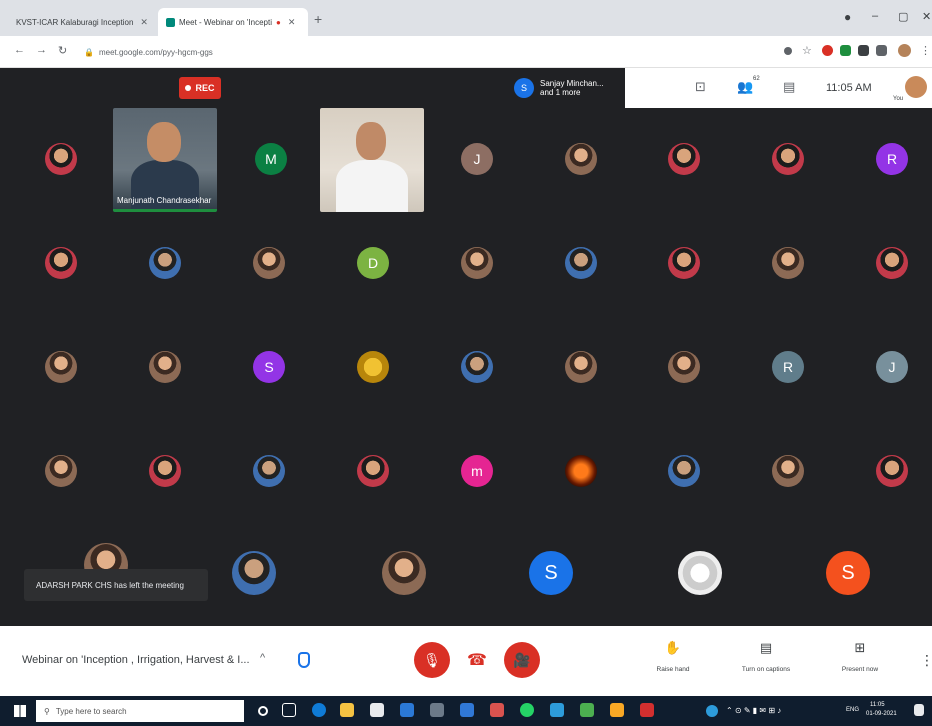  I want to click on presenting-indicator: S Sanjay Minchan... and 1 more, so click(569, 88).